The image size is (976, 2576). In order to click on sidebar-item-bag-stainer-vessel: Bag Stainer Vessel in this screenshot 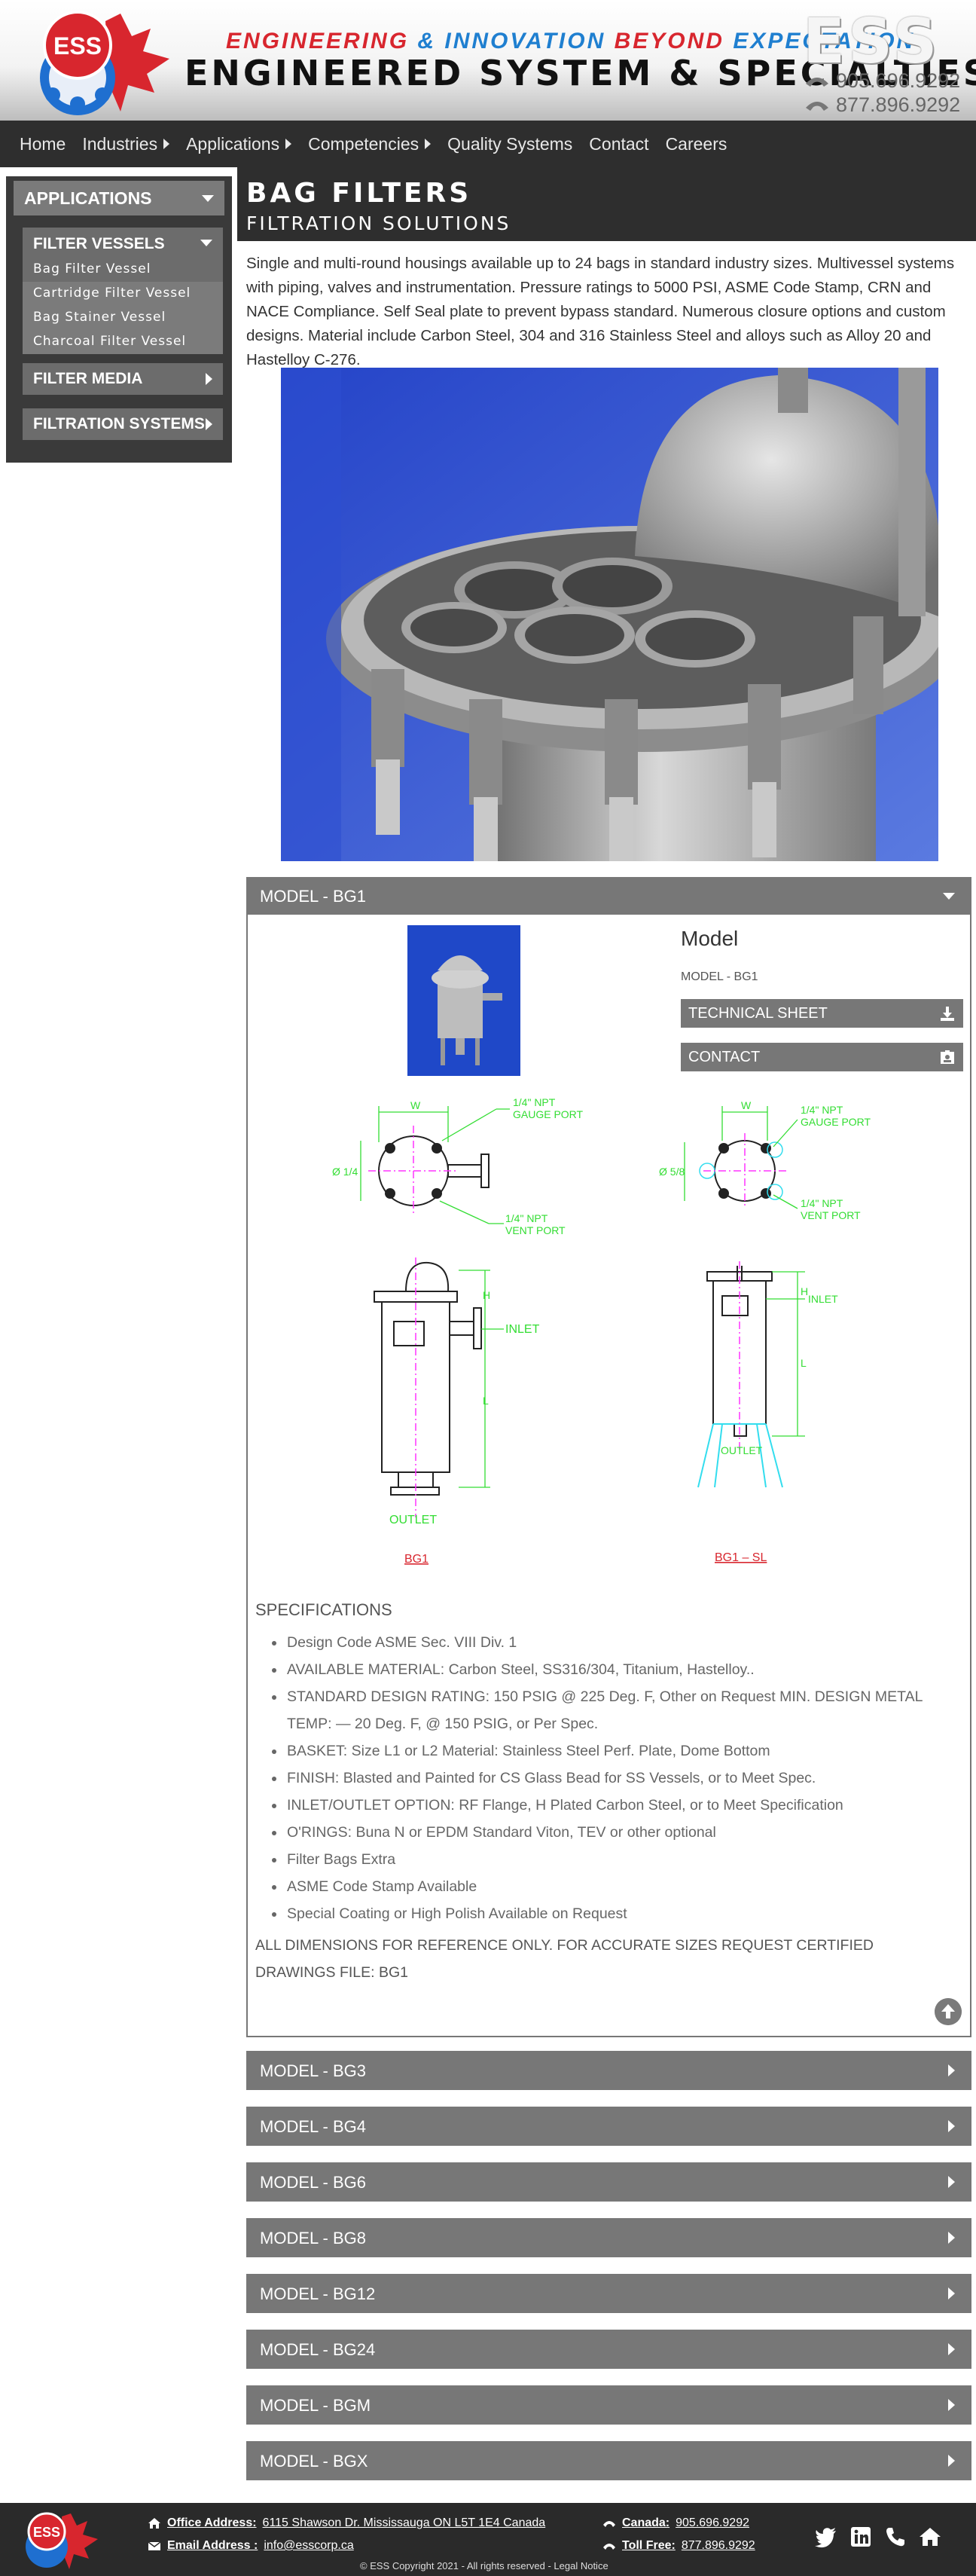, I will do `click(123, 318)`.